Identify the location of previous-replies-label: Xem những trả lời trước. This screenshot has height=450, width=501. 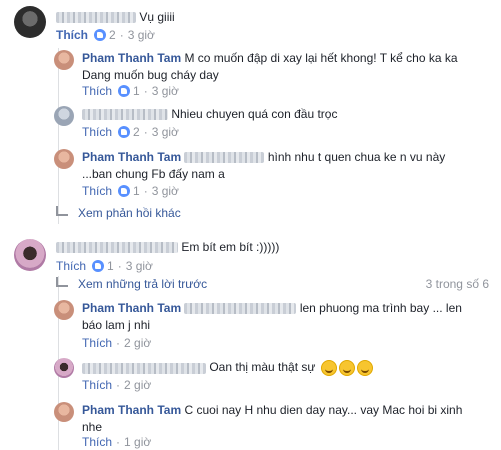
(142, 284).